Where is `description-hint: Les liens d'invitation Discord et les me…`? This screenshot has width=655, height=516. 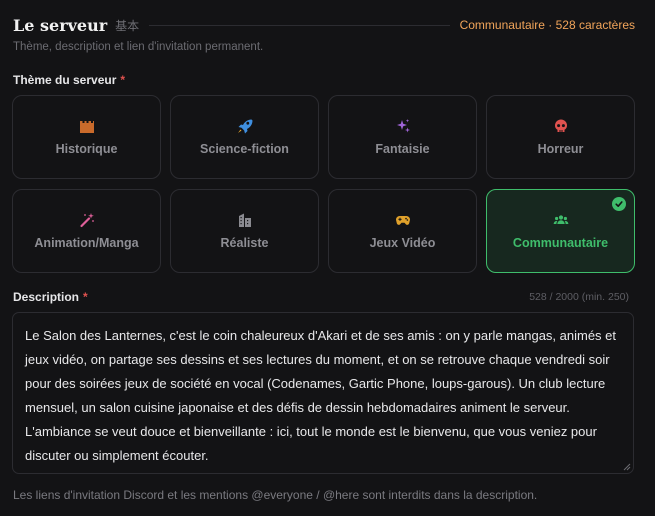
description-hint: Les liens d'invitation Discord et les me… is located at coordinates (275, 495).